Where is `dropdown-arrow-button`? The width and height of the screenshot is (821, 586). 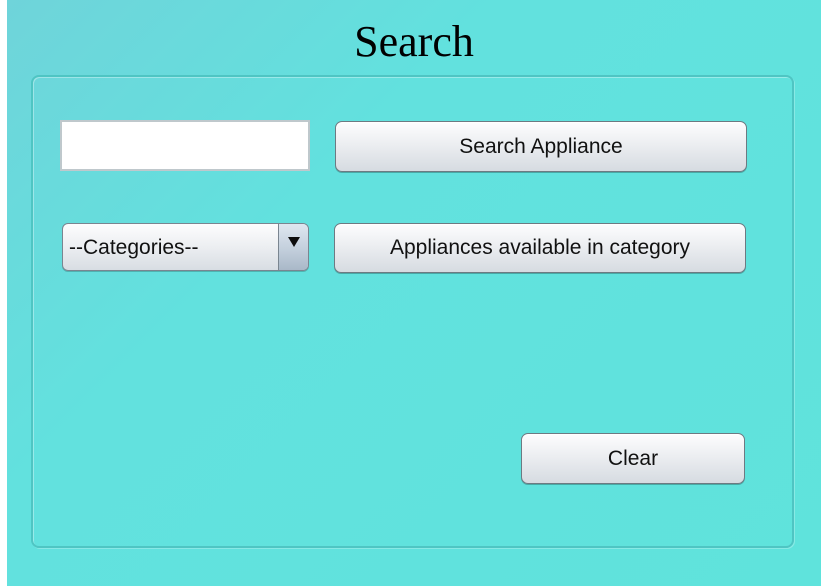
dropdown-arrow-button is located at coordinates (293, 247).